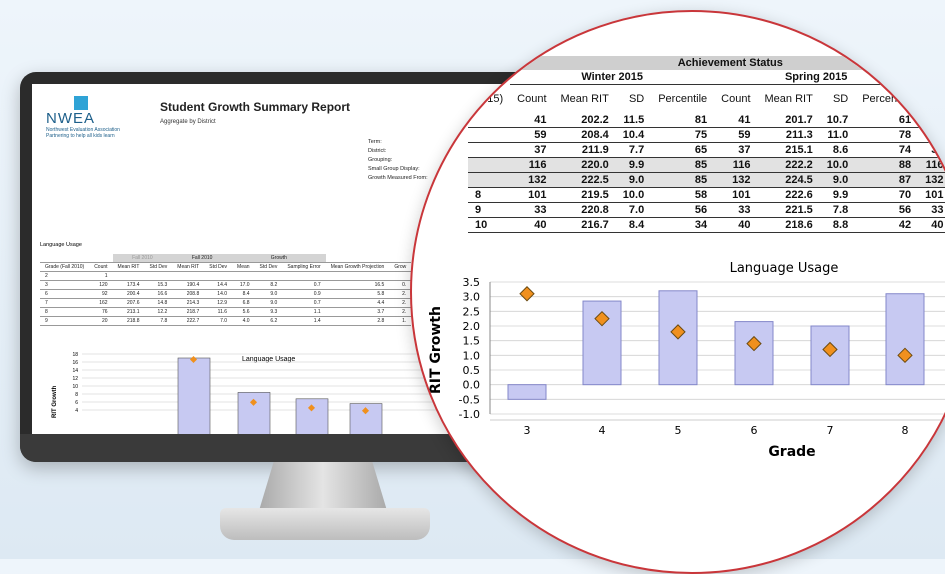 This screenshot has height=574, width=945. I want to click on small-col-header: Count, so click(101, 267).